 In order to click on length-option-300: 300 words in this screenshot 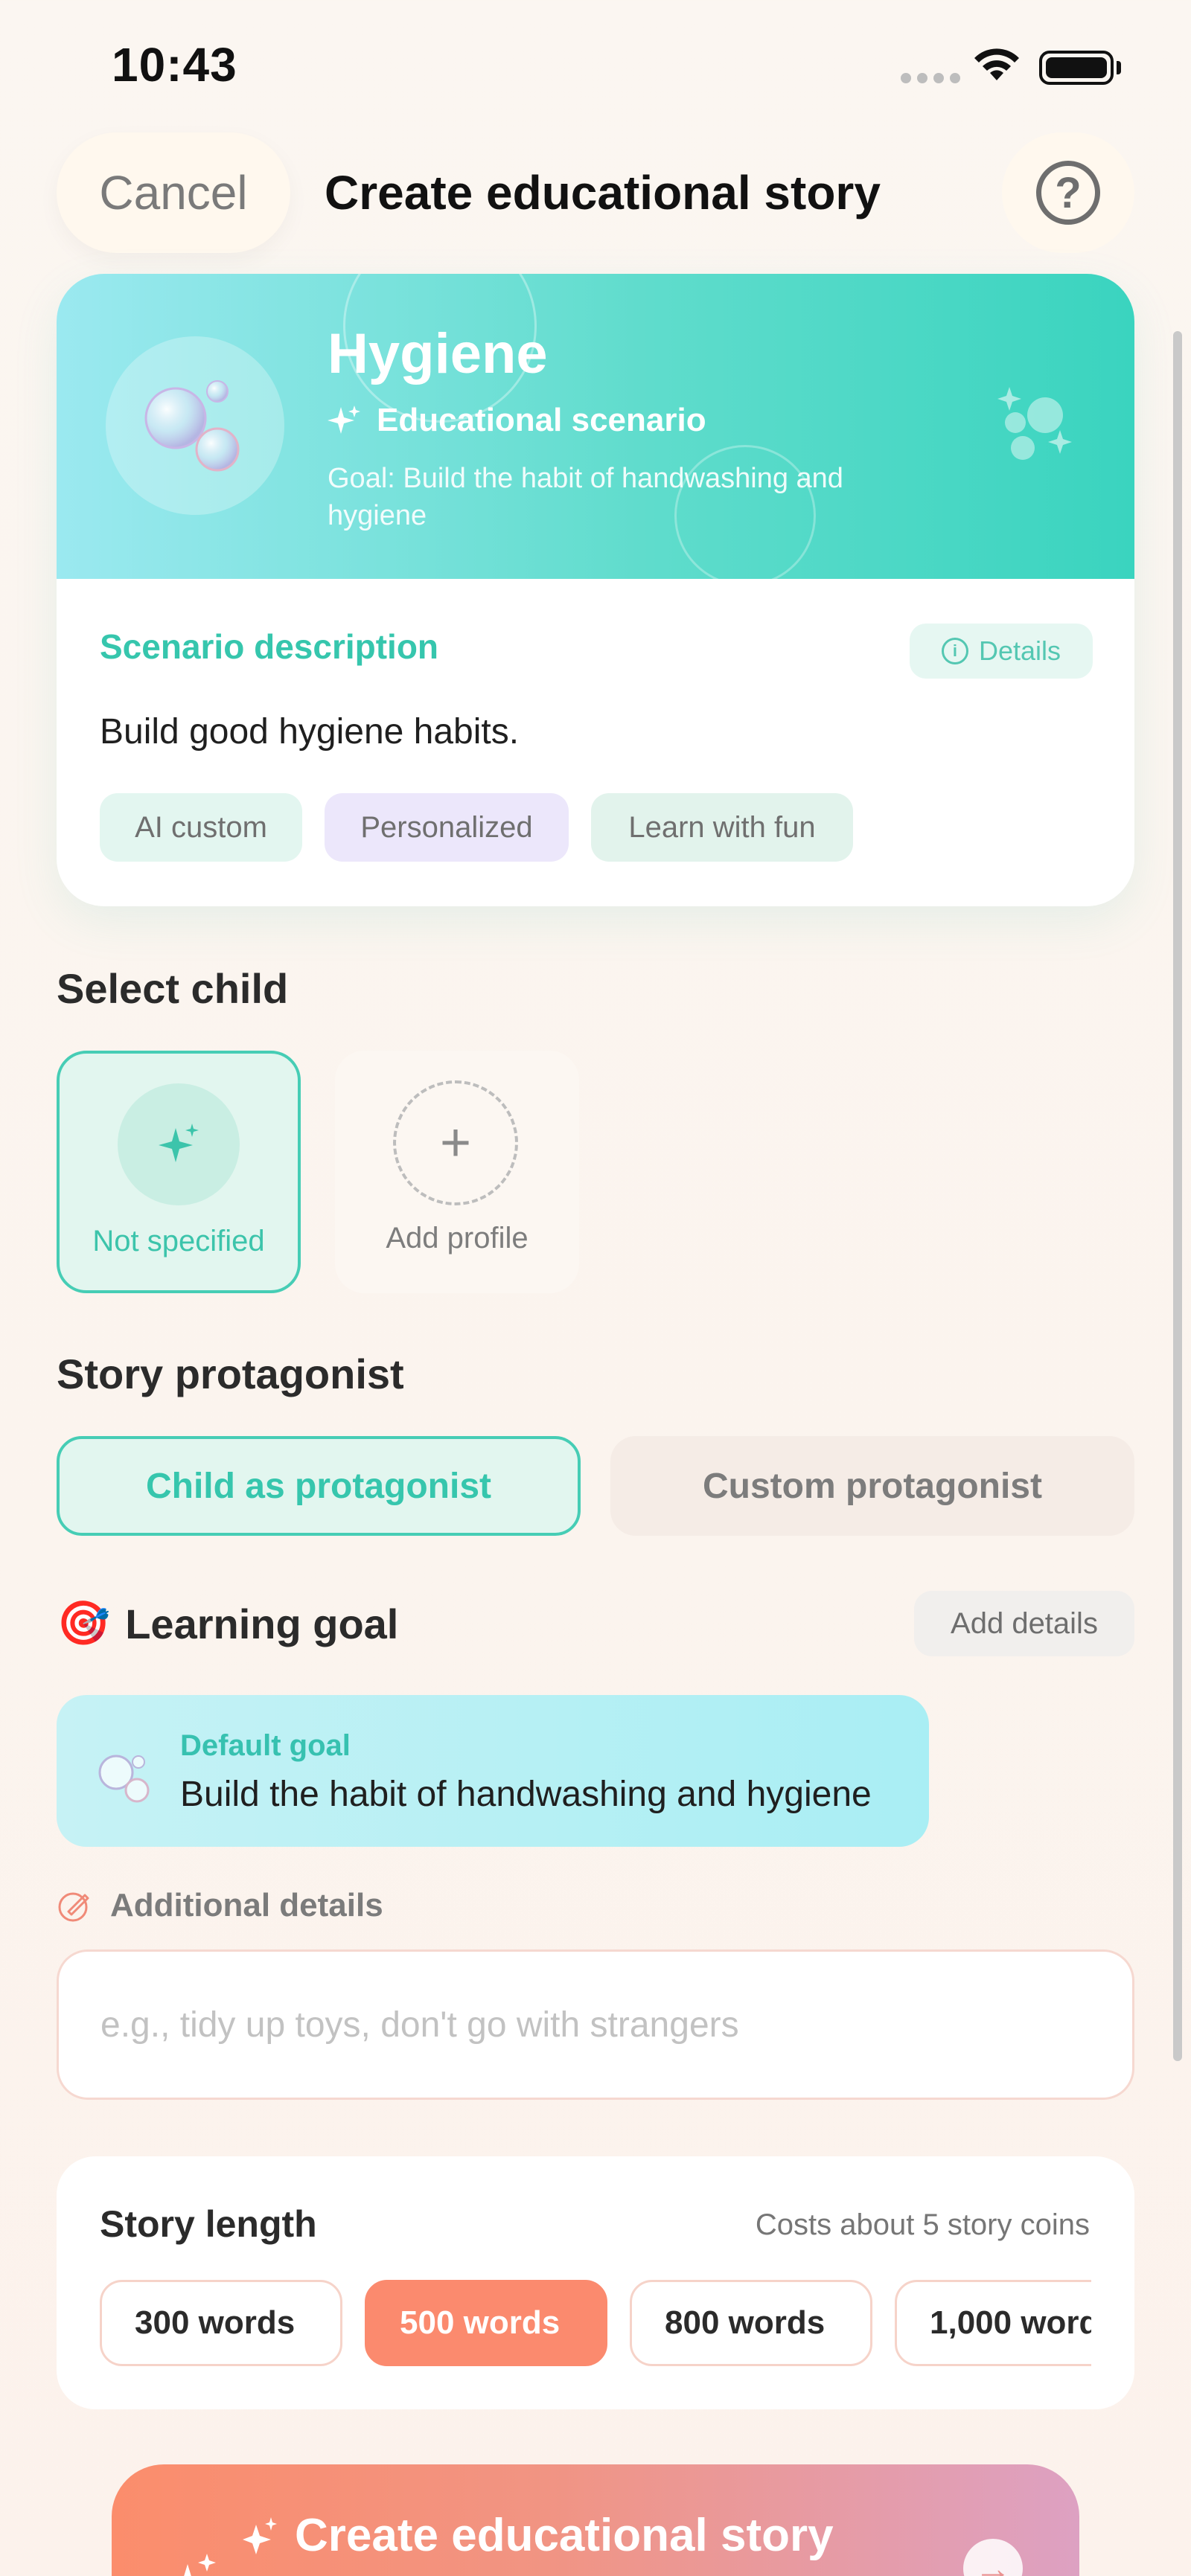, I will do `click(221, 2323)`.